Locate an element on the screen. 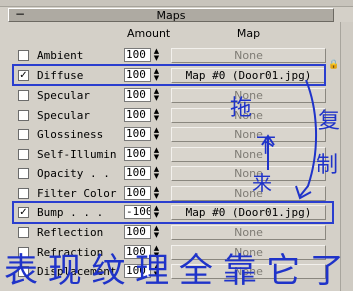  map-row-refraction: Refraction 100 ▲ ▼ None is located at coordinates (170, 253).